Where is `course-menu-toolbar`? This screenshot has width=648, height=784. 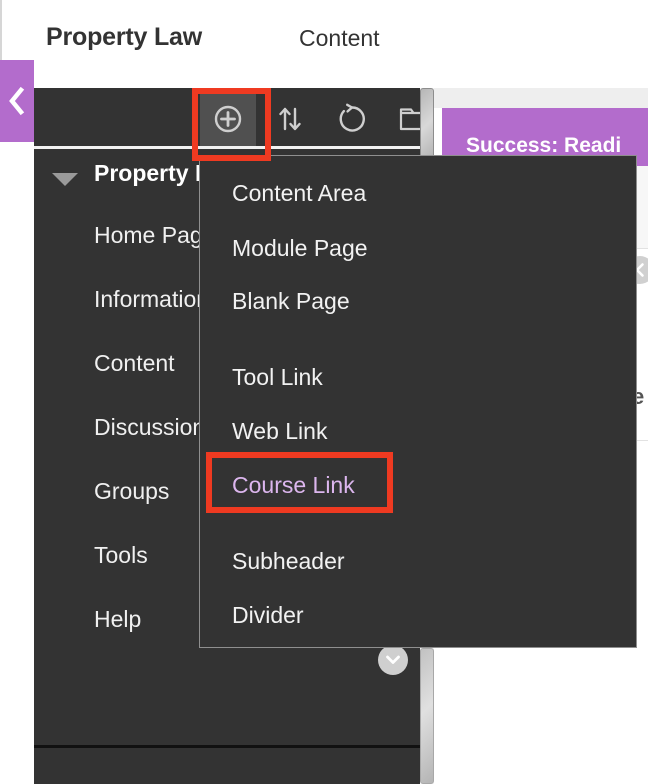 course-menu-toolbar is located at coordinates (231, 119).